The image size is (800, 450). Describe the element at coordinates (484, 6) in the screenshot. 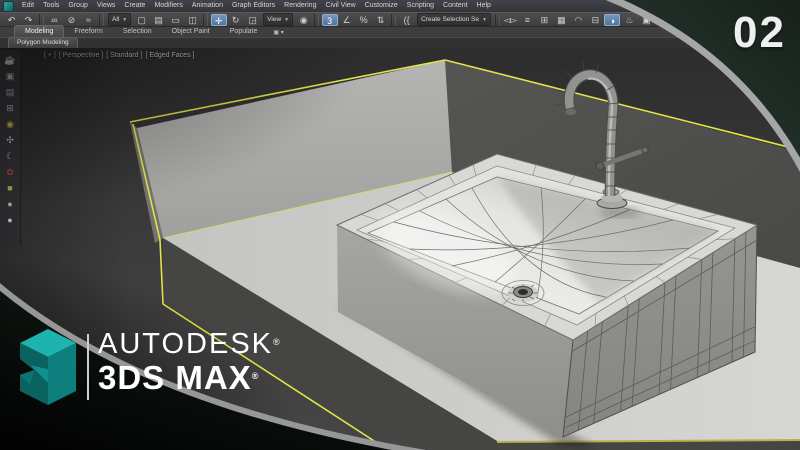

I see `menu-item-help: Help` at that location.